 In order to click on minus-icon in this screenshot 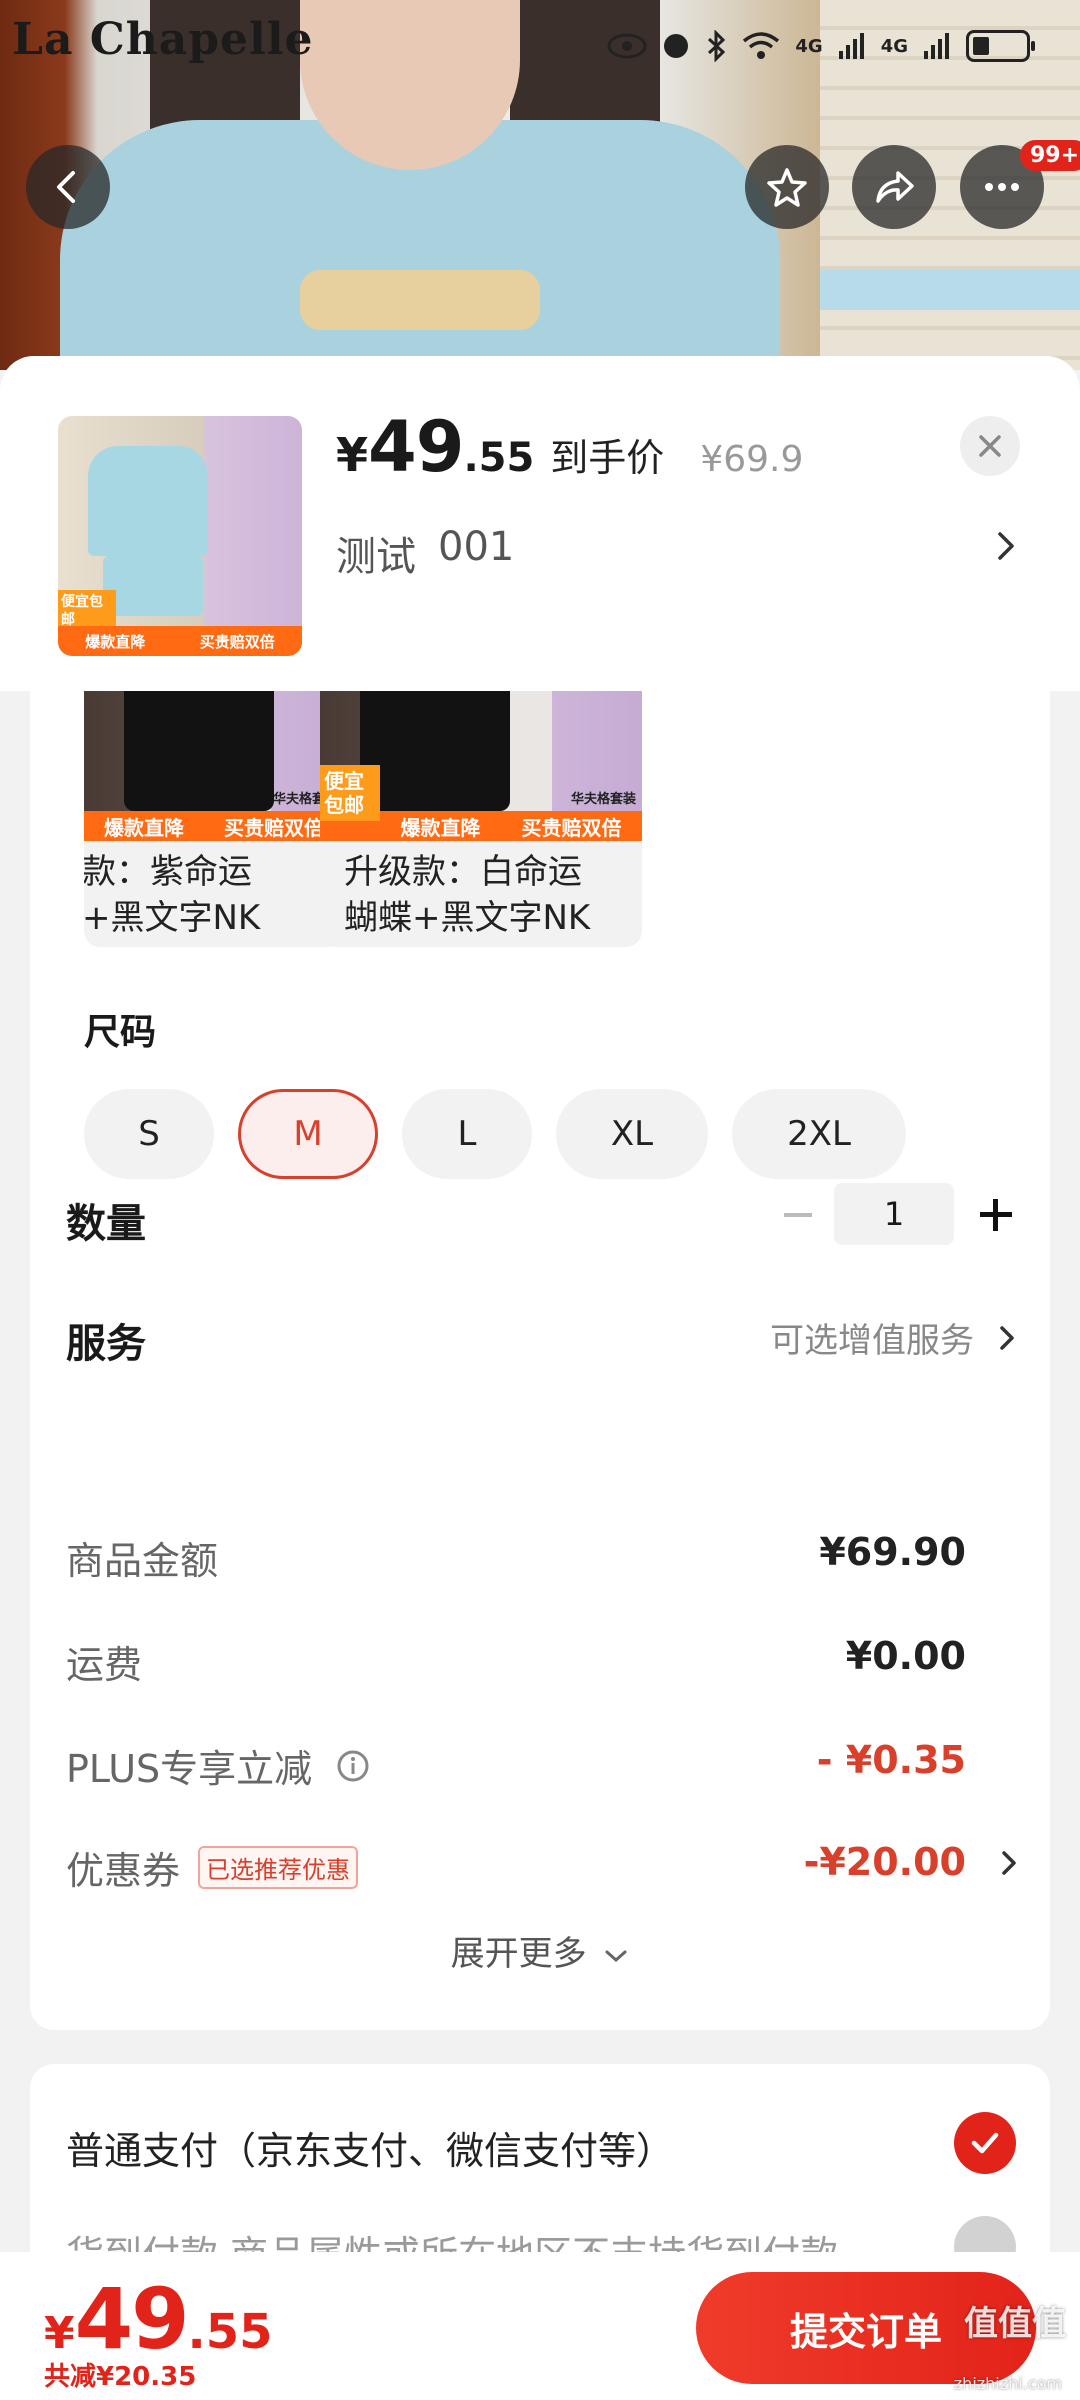, I will do `click(798, 1215)`.